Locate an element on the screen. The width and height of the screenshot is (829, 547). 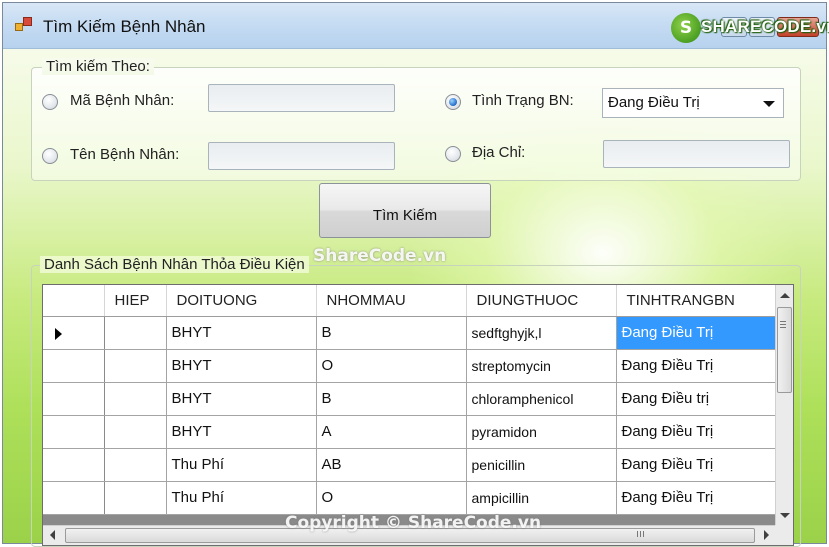
patient-status-dropdown: Đang Điều Trị is located at coordinates (693, 103).